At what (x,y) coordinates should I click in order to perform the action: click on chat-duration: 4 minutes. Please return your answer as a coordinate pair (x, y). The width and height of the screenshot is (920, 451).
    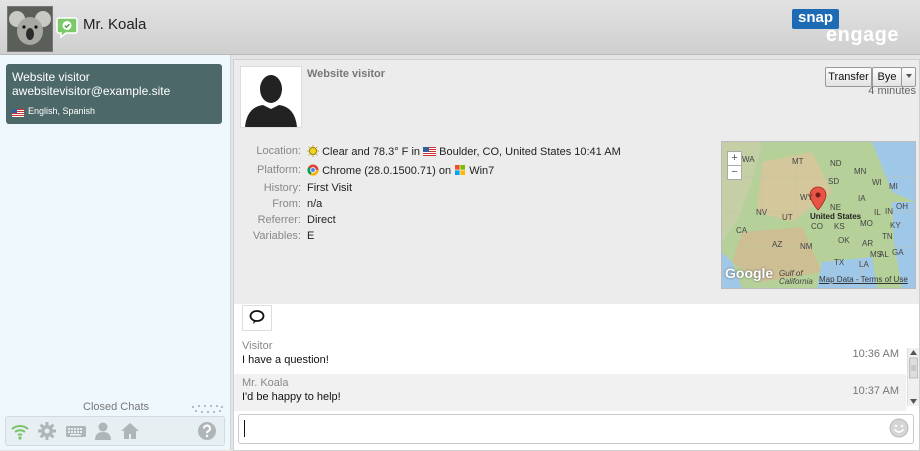
    Looking at the image, I should click on (892, 91).